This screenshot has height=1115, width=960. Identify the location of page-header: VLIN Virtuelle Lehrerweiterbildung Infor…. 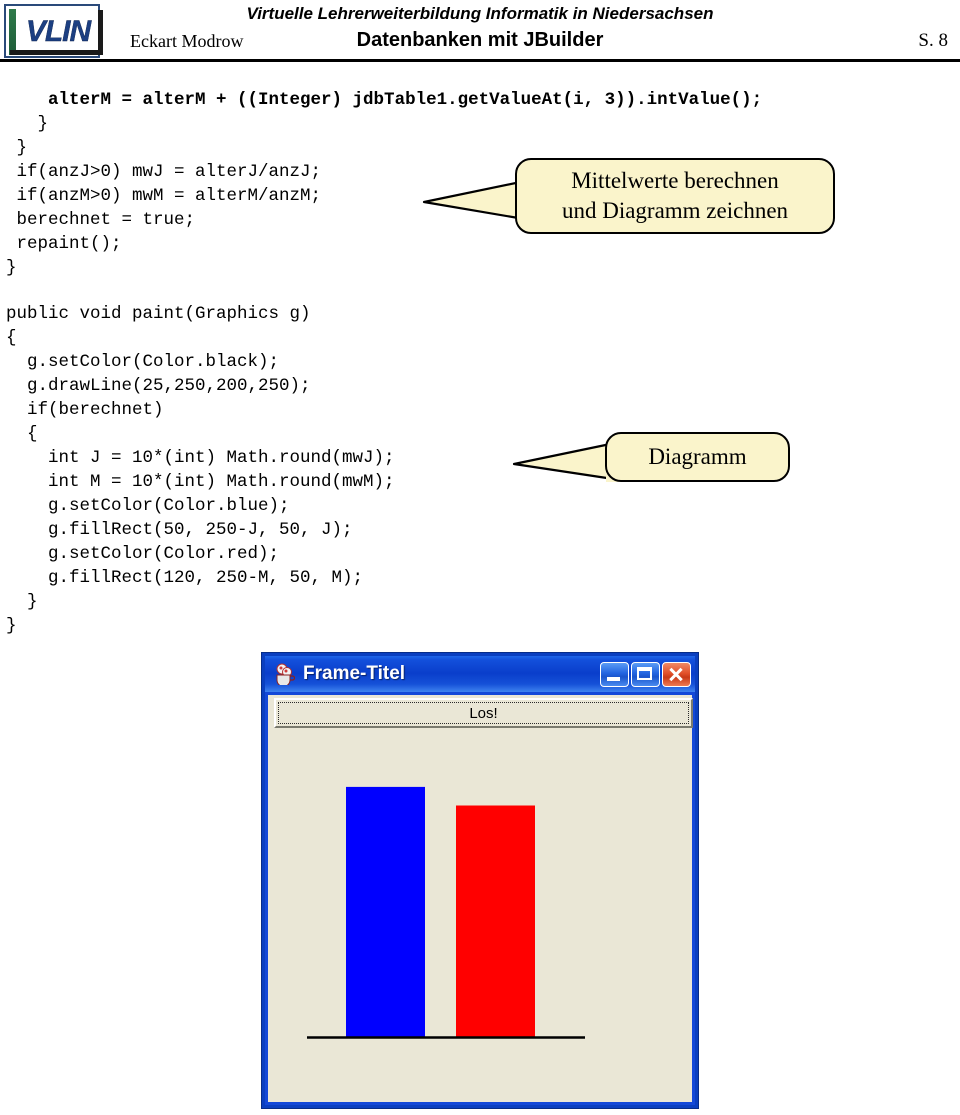
(480, 31).